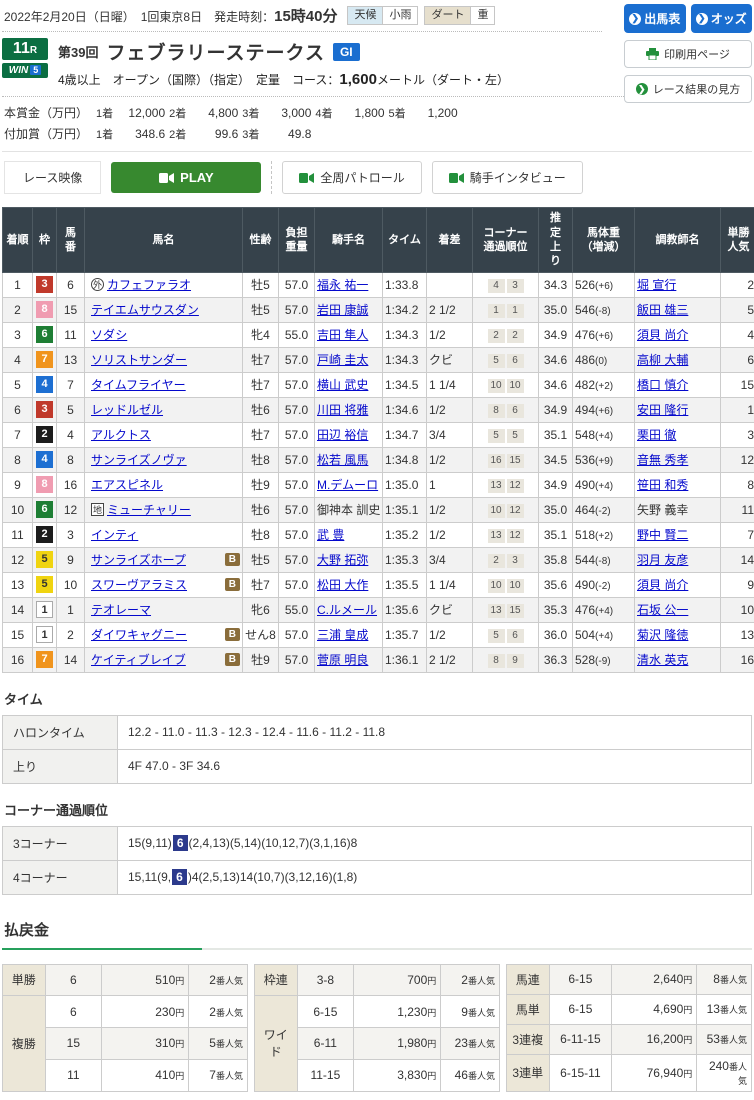 This screenshot has height=1100, width=754. Describe the element at coordinates (604, 509) in the screenshot. I see `horse-weight: 464(-2)` at that location.